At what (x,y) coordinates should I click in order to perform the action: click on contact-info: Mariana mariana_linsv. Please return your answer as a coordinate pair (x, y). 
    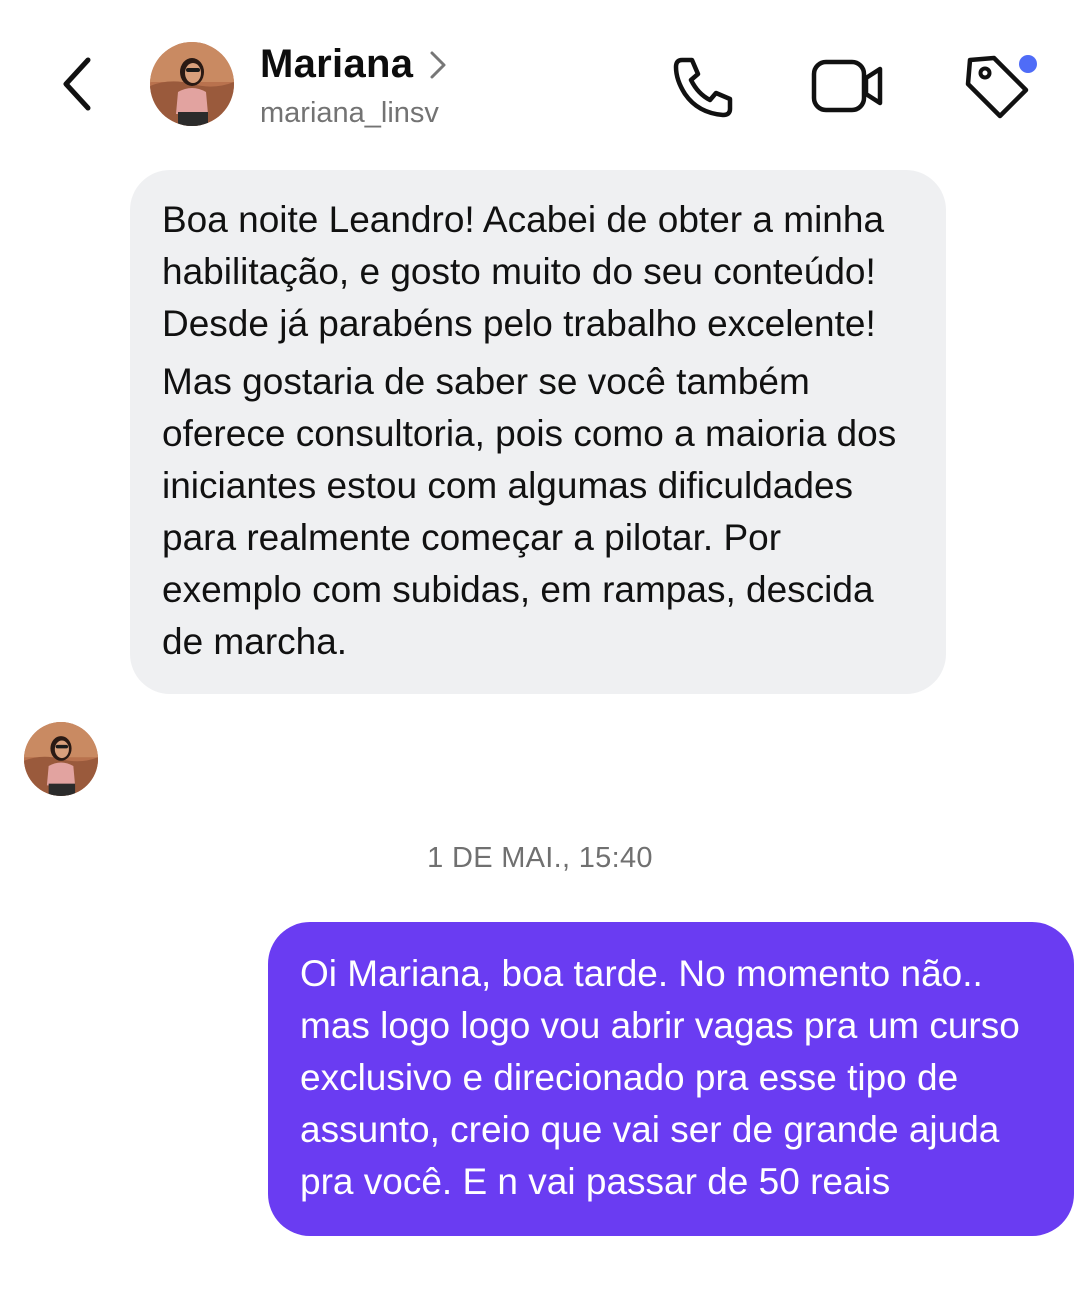
    Looking at the image, I should click on (354, 85).